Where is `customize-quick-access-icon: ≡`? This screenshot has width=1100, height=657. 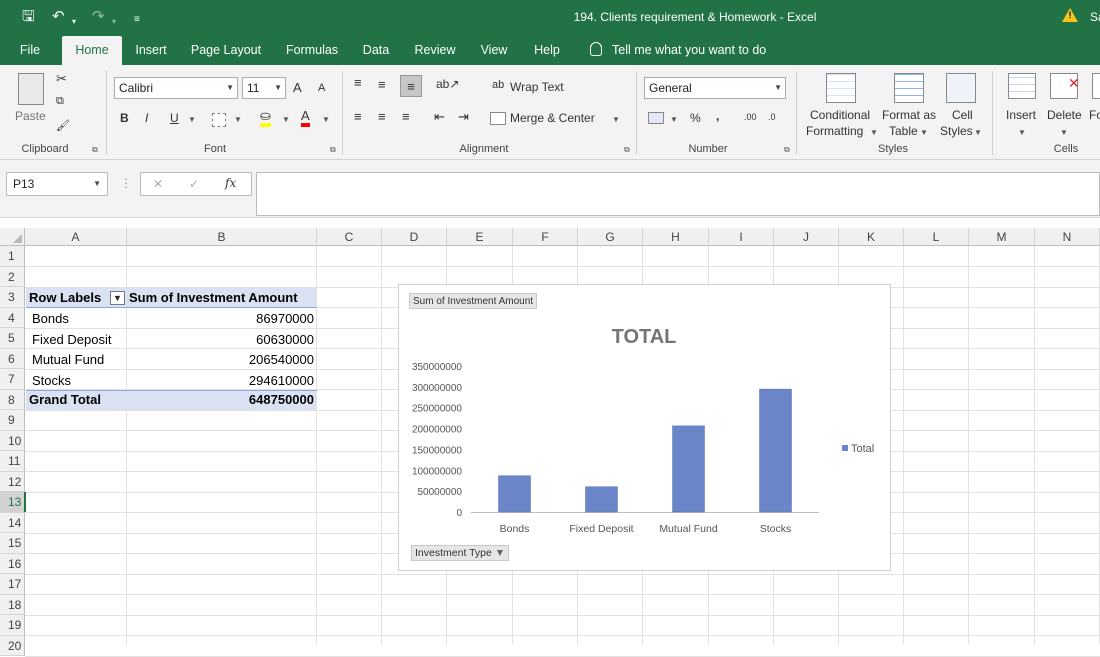 customize-quick-access-icon: ≡ is located at coordinates (137, 20).